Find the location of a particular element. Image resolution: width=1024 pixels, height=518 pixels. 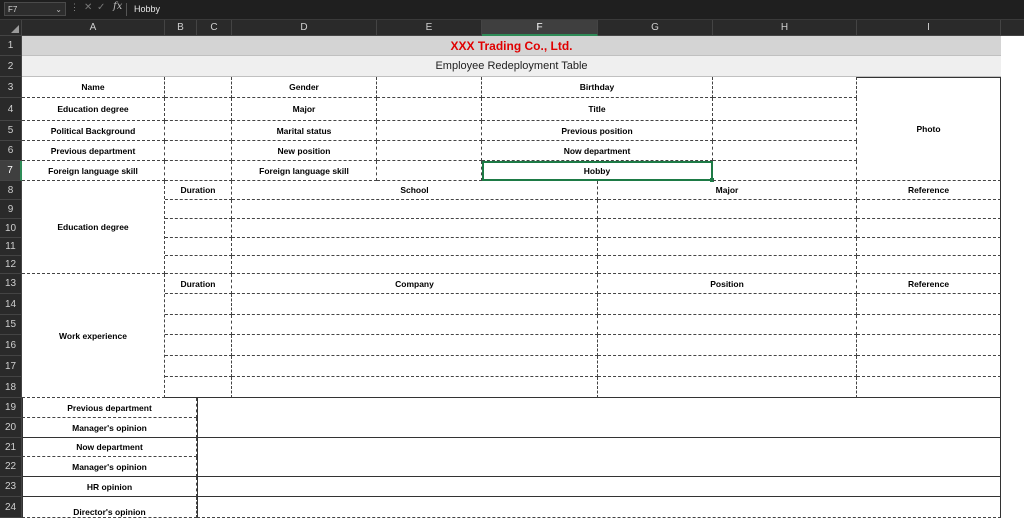

value-hobby is located at coordinates (785, 171).